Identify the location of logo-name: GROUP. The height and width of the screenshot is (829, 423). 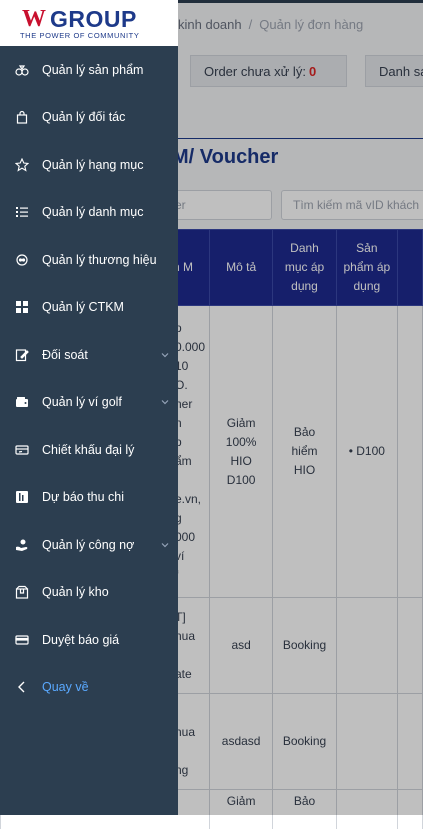
(93, 19).